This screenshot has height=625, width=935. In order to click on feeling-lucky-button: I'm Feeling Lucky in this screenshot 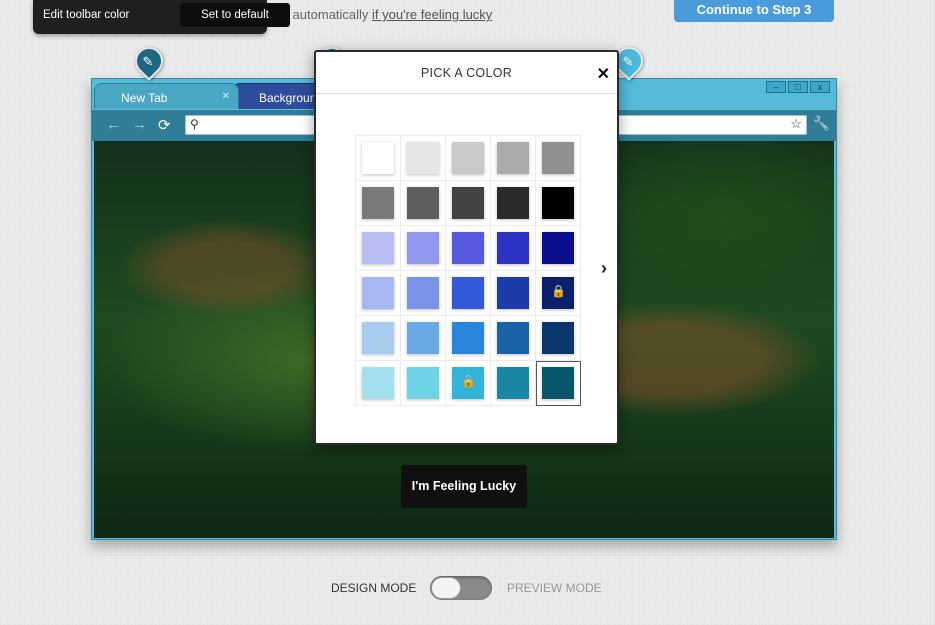, I will do `click(464, 486)`.